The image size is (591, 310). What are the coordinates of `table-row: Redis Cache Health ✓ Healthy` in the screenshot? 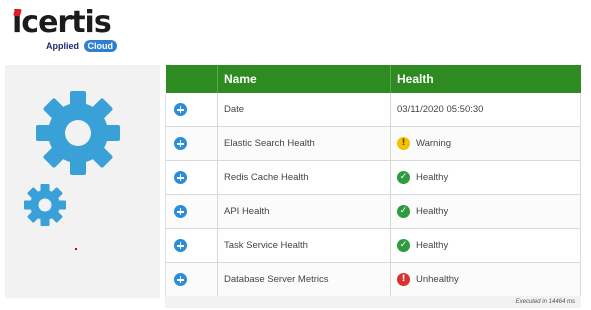 It's located at (373, 177).